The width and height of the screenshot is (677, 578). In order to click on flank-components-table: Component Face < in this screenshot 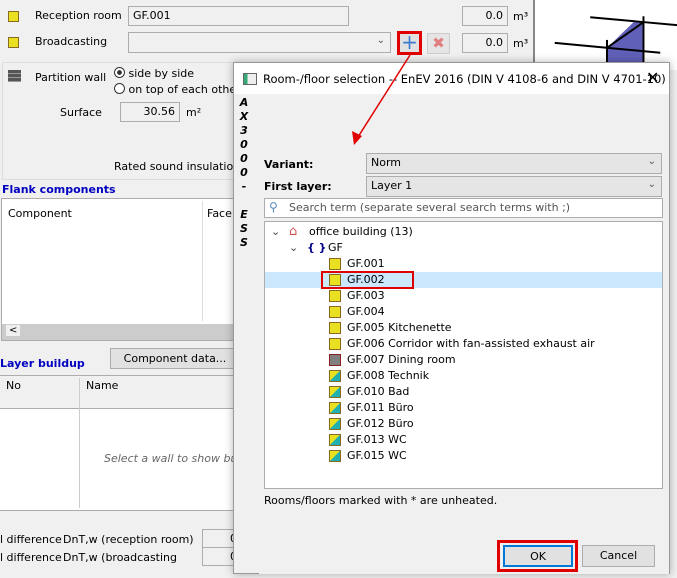, I will do `click(121, 269)`.